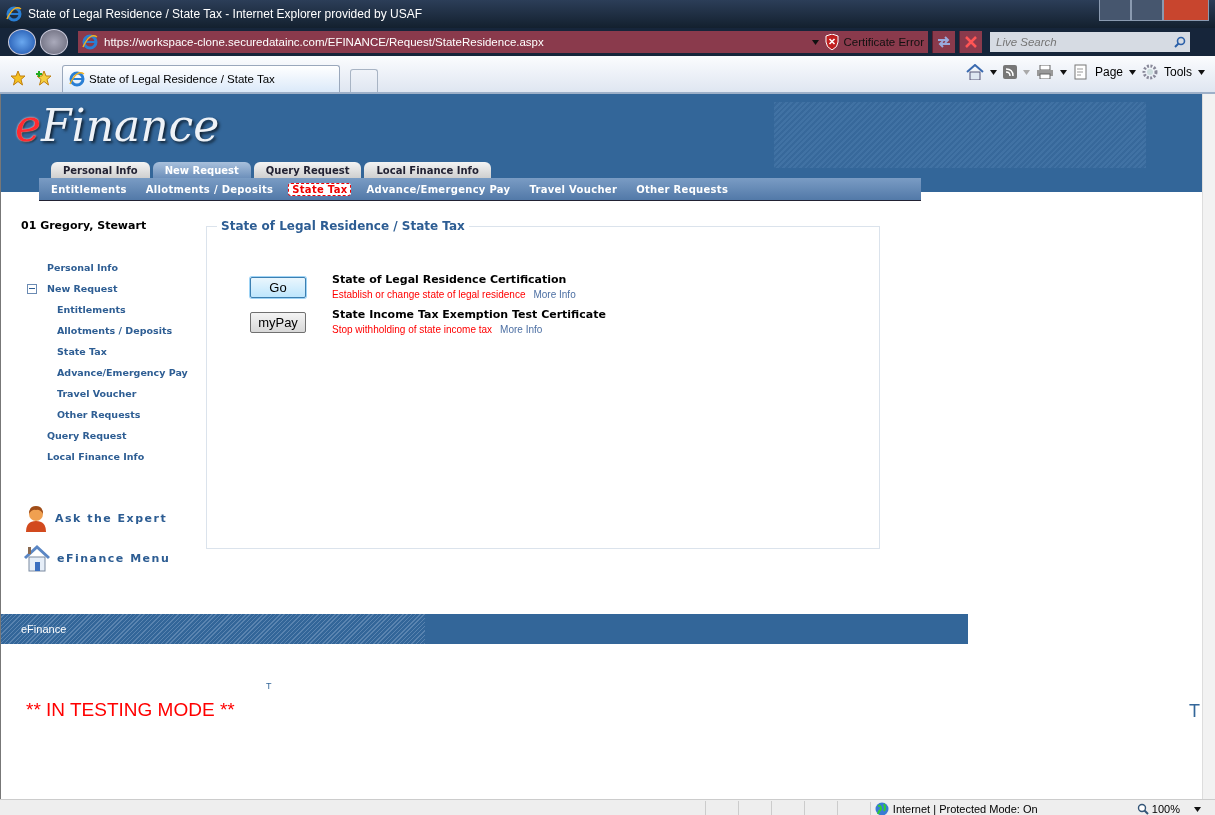  I want to click on page-menu: Page, so click(1108, 72).